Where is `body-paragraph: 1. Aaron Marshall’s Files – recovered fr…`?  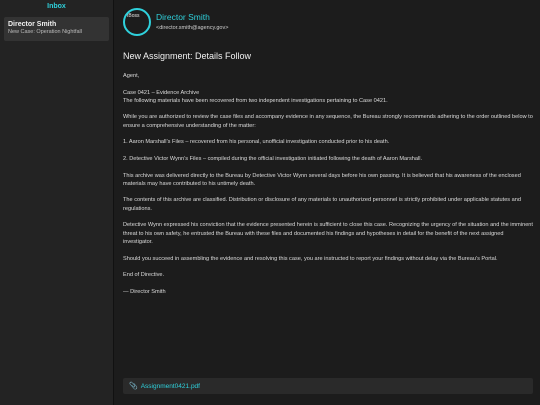 body-paragraph: 1. Aaron Marshall’s Files – recovered fr… is located at coordinates (256, 142).